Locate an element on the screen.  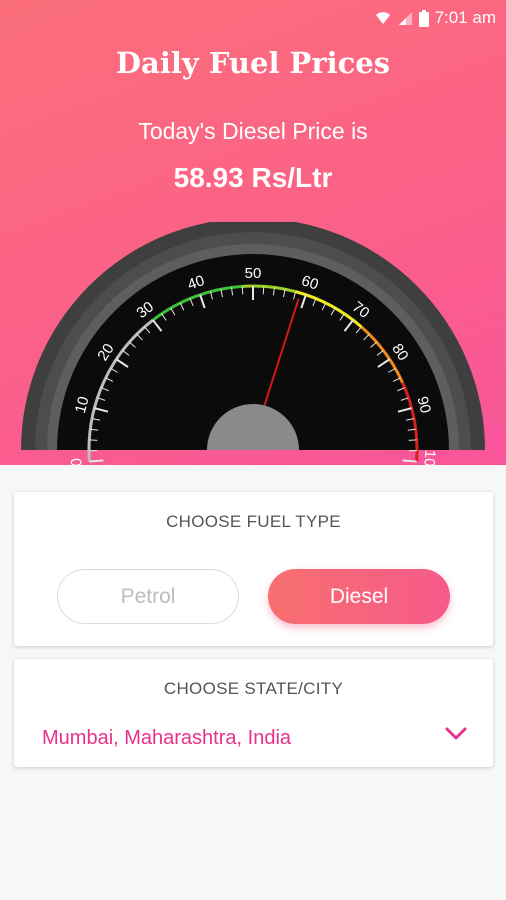
diesel-button-label: Diesel is located at coordinates (359, 596).